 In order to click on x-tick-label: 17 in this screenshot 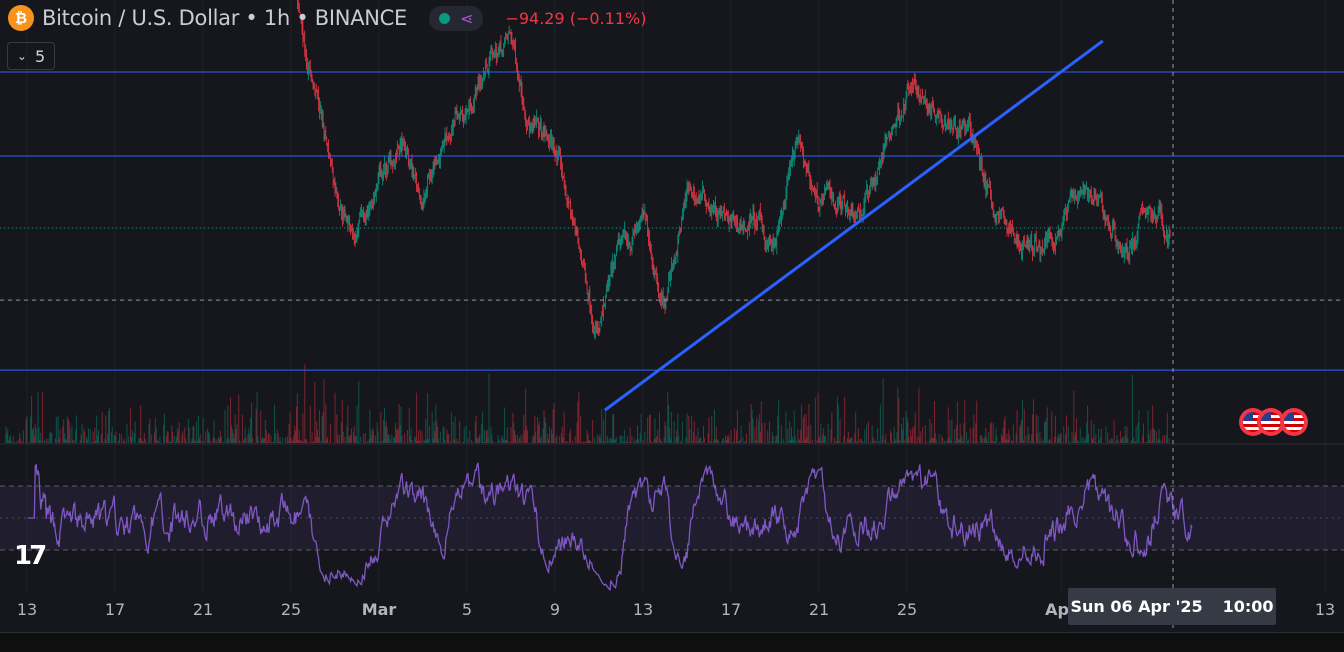, I will do `click(731, 609)`.